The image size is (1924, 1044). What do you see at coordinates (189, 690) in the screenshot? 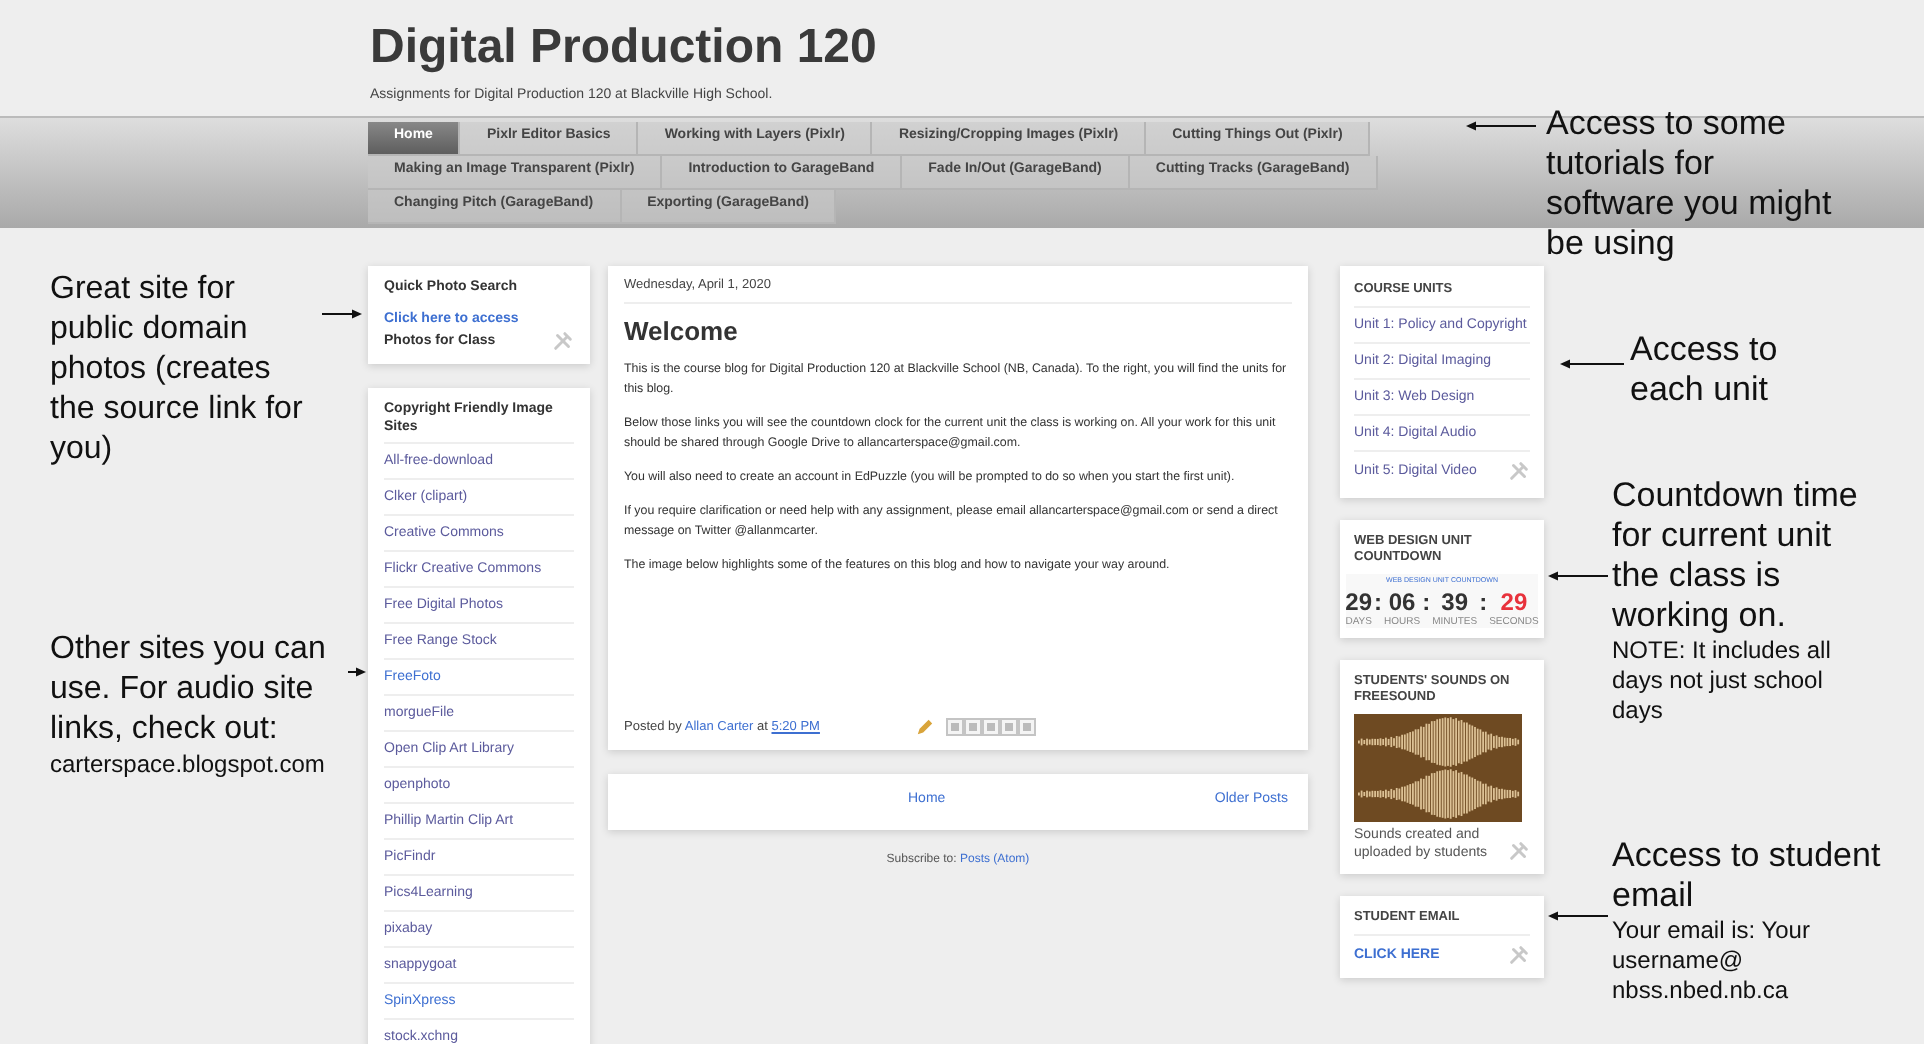
I see `annotation-text: Other sites you can use. For audio site links, check out:` at bounding box center [189, 690].